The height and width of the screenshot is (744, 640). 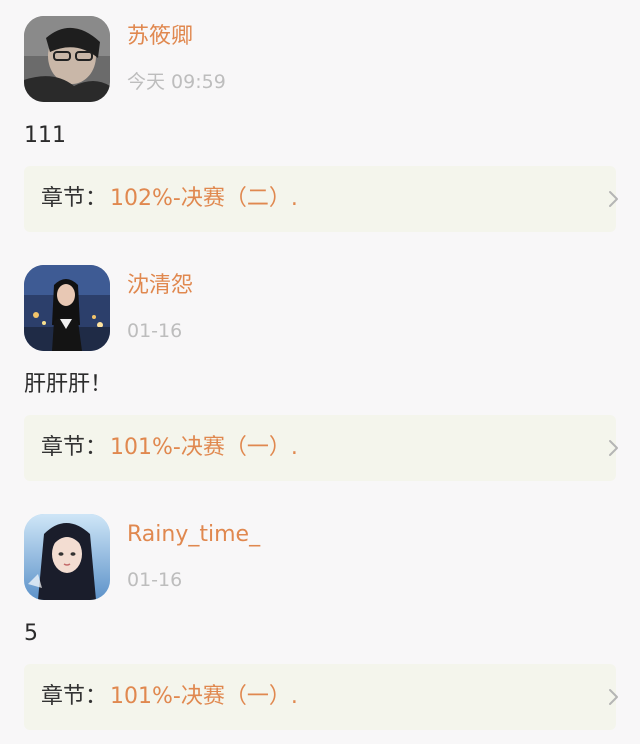 What do you see at coordinates (204, 198) in the screenshot?
I see `chapter-name: 102%-决赛（二）.` at bounding box center [204, 198].